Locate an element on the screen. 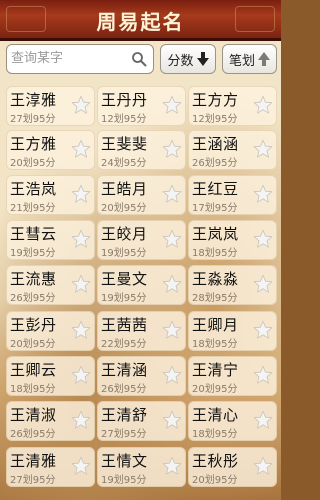  name-card: 王方雅 20划95分 is located at coordinates (50, 150).